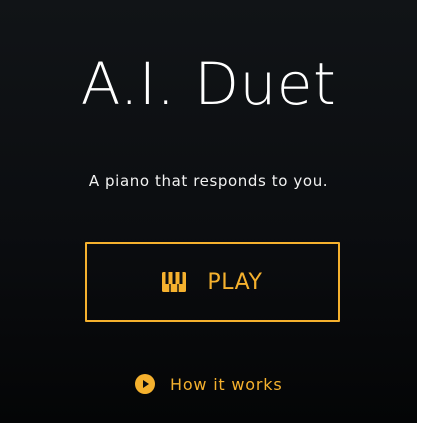  Describe the element at coordinates (208, 181) in the screenshot. I see `app-subtitle: A piano that responds to you.` at that location.